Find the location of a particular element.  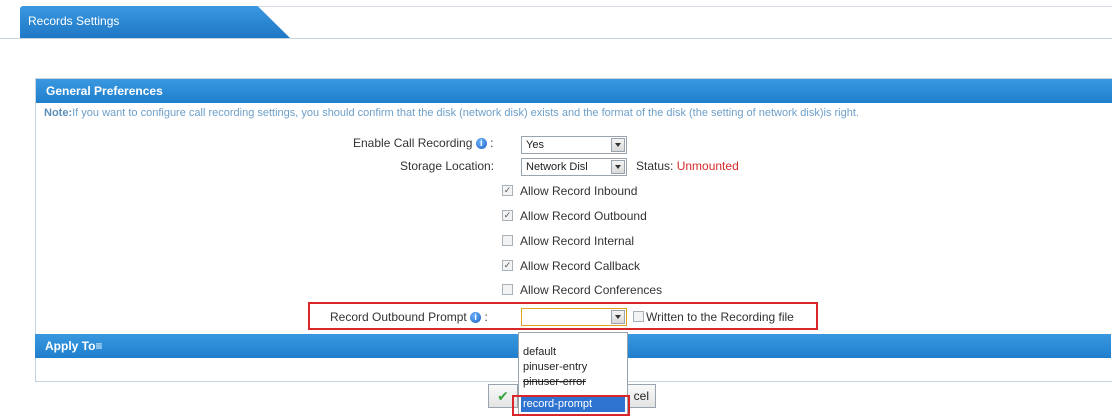

allow-record-inbound-checkbox: ✓ is located at coordinates (507, 190).